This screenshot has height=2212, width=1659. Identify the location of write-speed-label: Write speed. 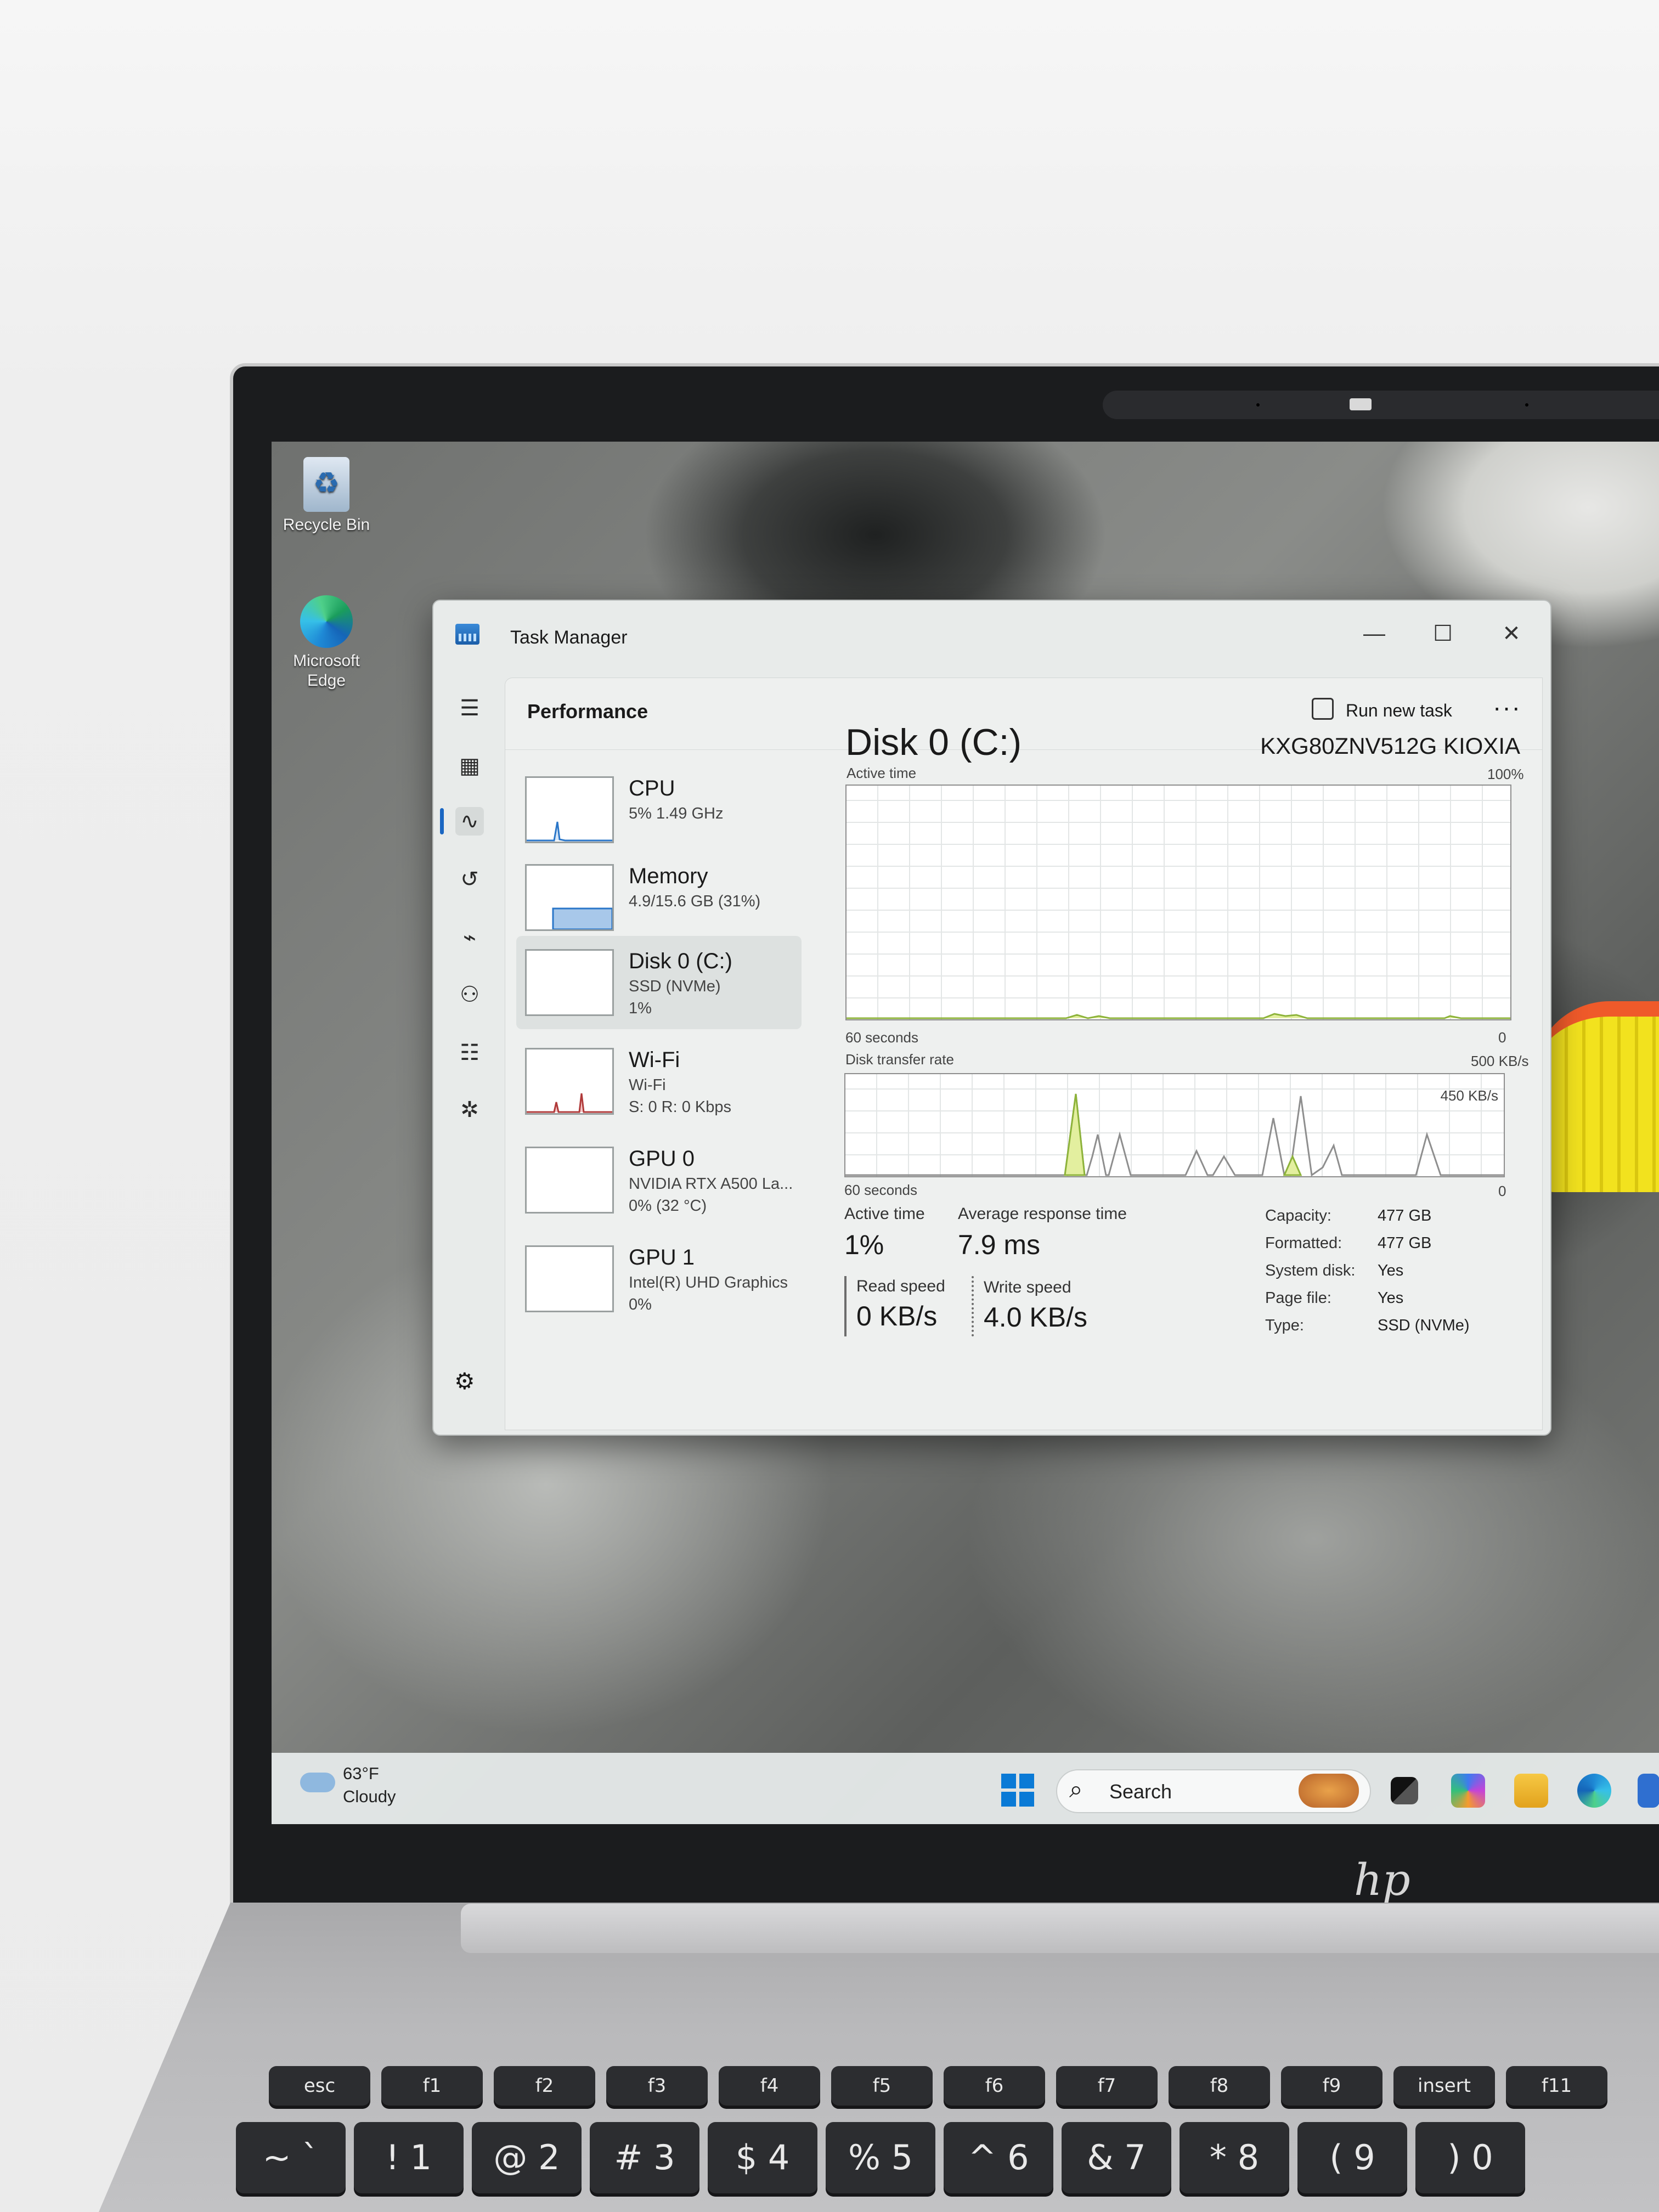
(1027, 1287).